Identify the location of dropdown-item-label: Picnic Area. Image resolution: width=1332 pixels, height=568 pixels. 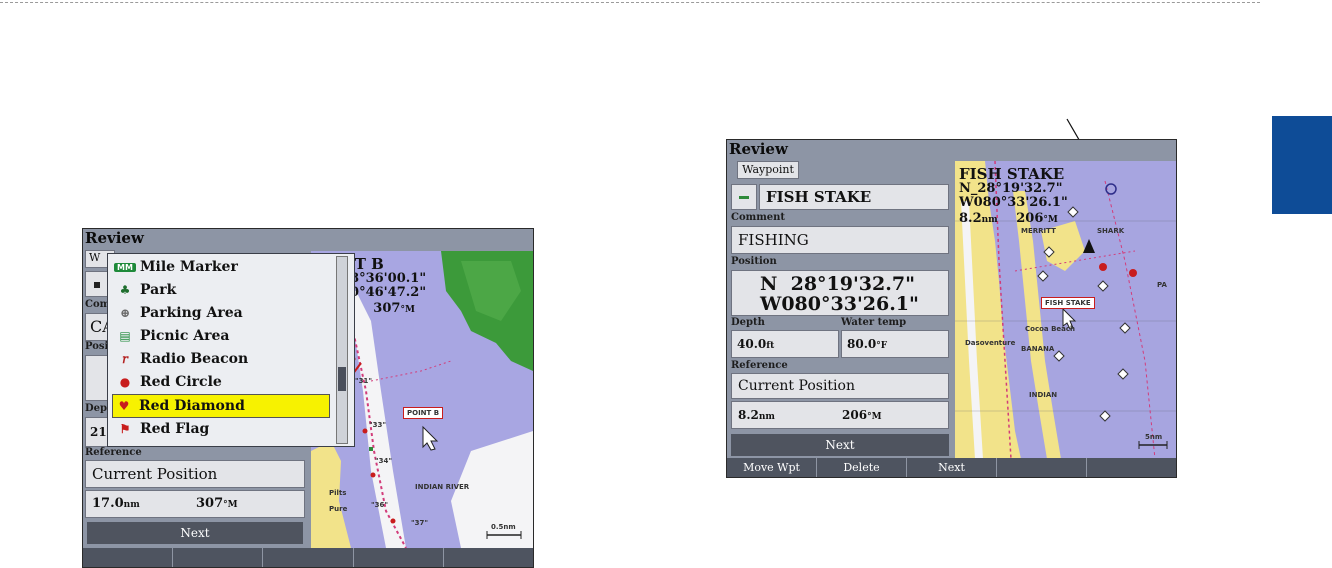
(185, 336).